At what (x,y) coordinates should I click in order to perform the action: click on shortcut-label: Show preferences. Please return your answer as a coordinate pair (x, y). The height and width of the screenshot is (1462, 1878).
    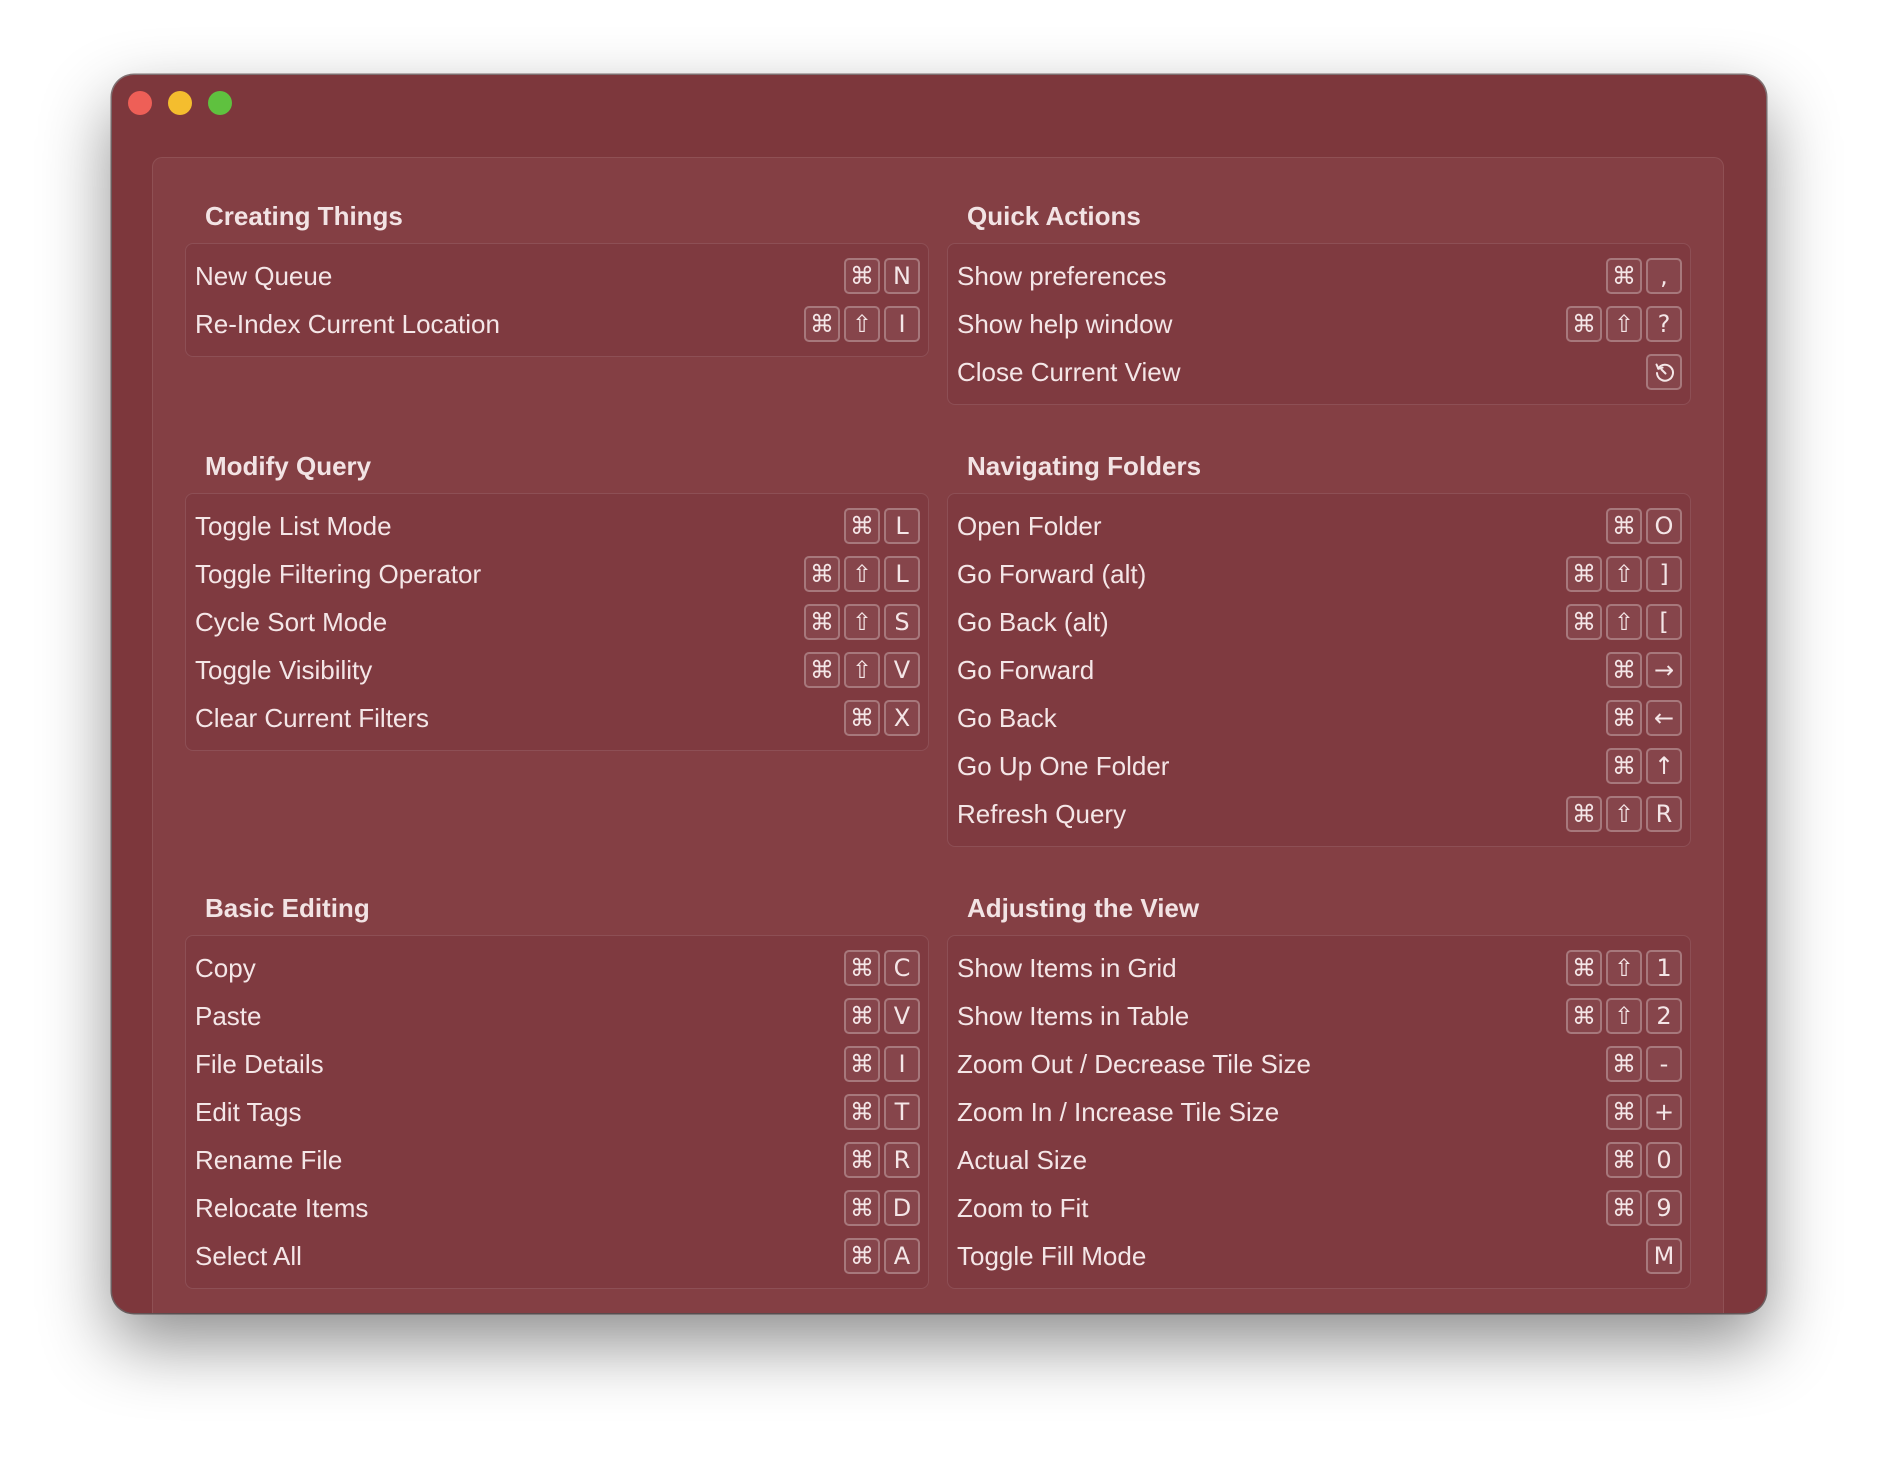
    Looking at the image, I should click on (1062, 275).